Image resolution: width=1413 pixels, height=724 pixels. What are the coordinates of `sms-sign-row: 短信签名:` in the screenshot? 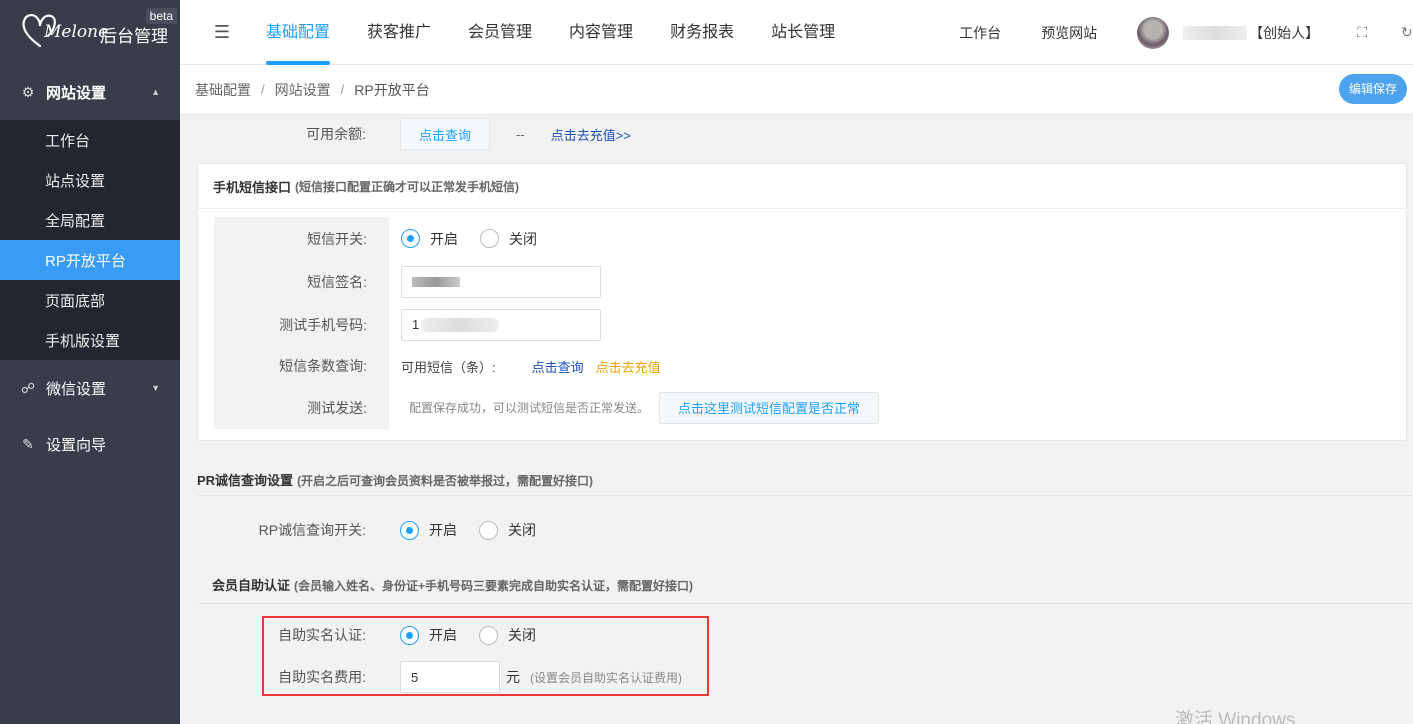 It's located at (407, 281).